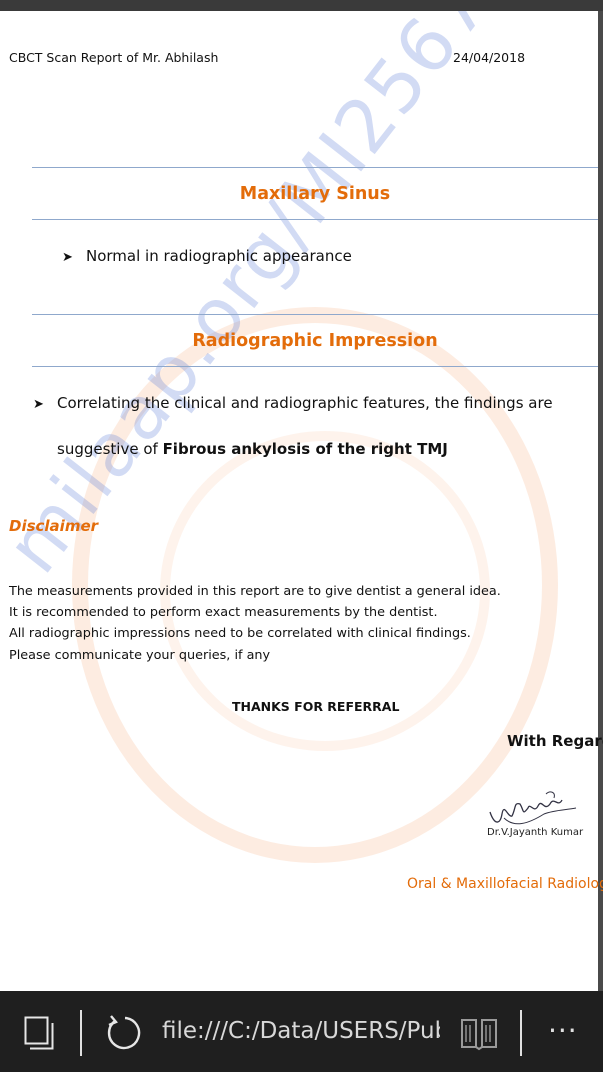 This screenshot has height=1072, width=603. What do you see at coordinates (479, 1033) in the screenshot?
I see `reading-view-icon` at bounding box center [479, 1033].